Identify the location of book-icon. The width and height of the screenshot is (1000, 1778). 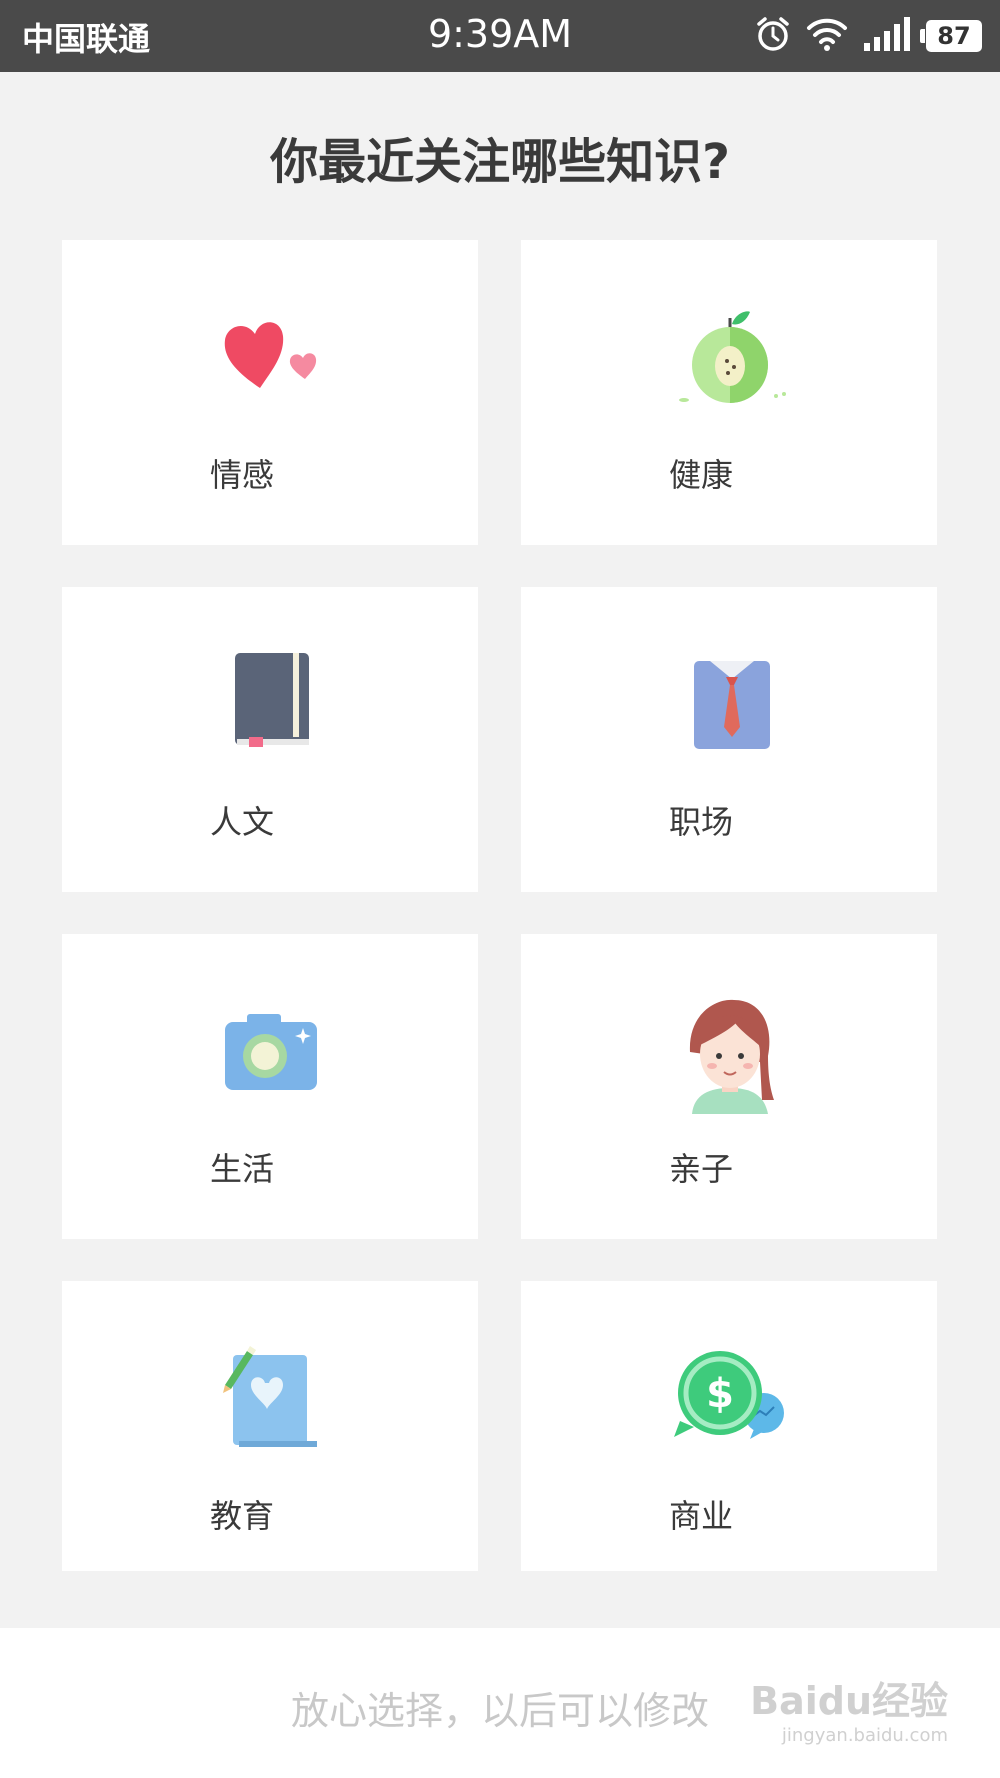
(270, 702).